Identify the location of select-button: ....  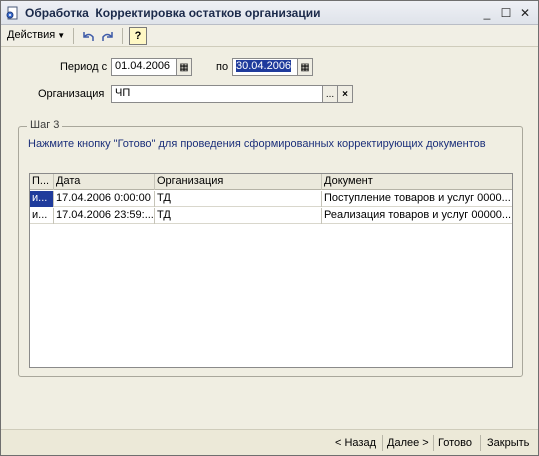
(330, 94).